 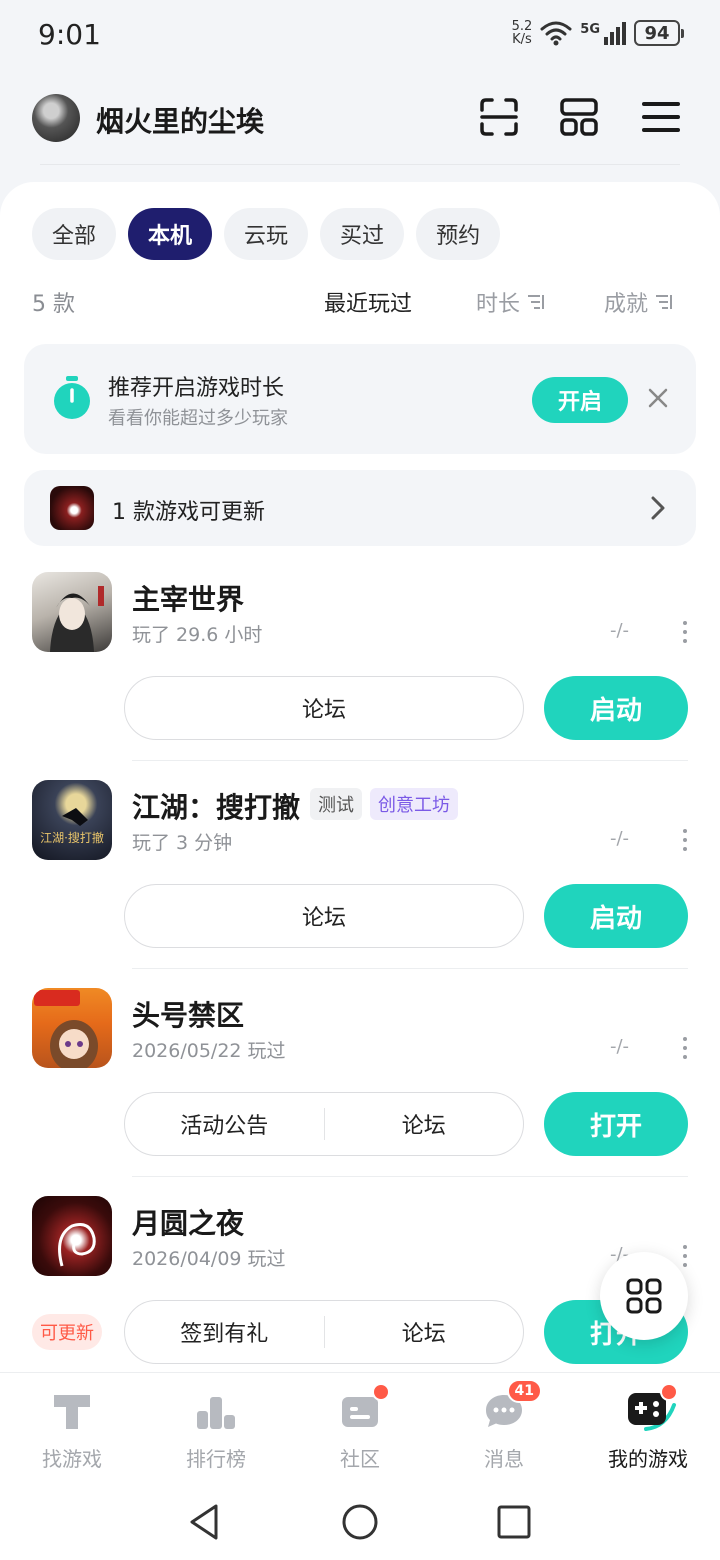 I want to click on profile-header: 烟火里的尘埃, so click(x=360, y=120).